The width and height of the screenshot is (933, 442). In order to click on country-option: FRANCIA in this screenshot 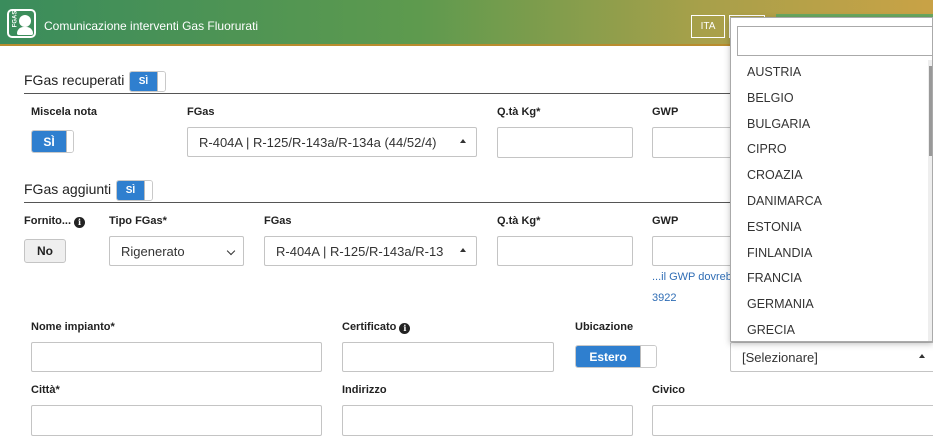, I will do `click(831, 279)`.